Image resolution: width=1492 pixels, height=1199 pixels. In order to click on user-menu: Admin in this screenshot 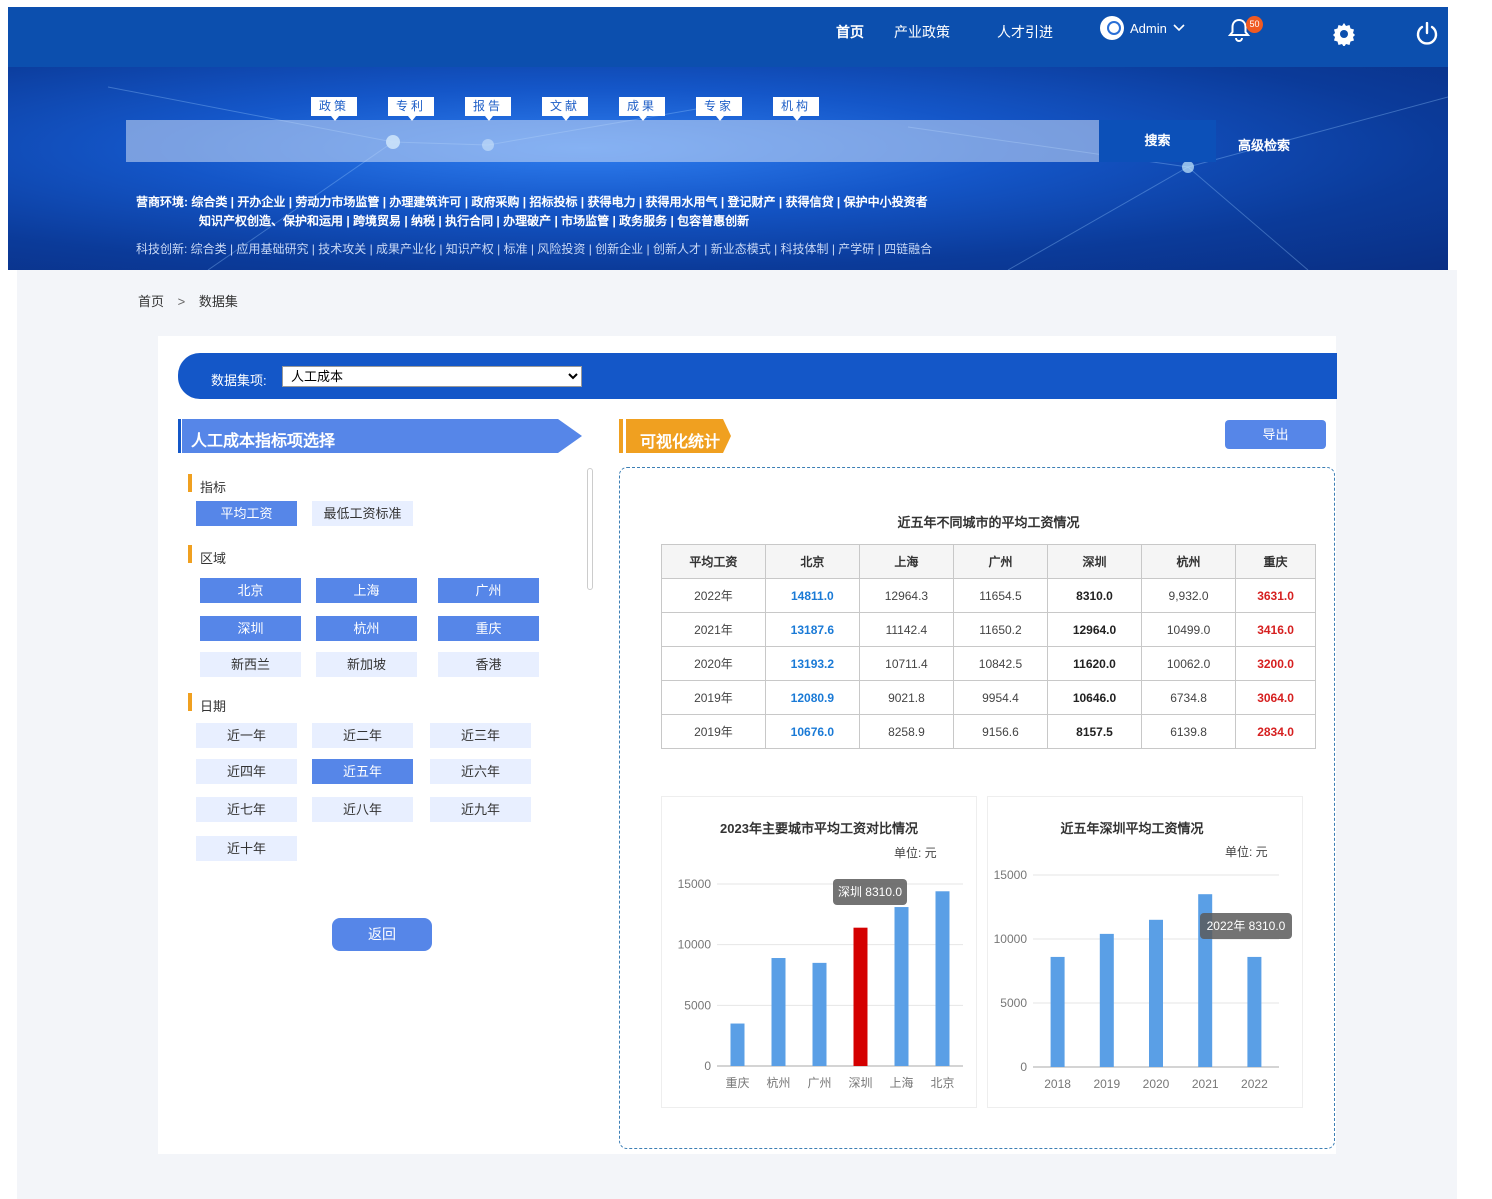, I will do `click(1142, 28)`.